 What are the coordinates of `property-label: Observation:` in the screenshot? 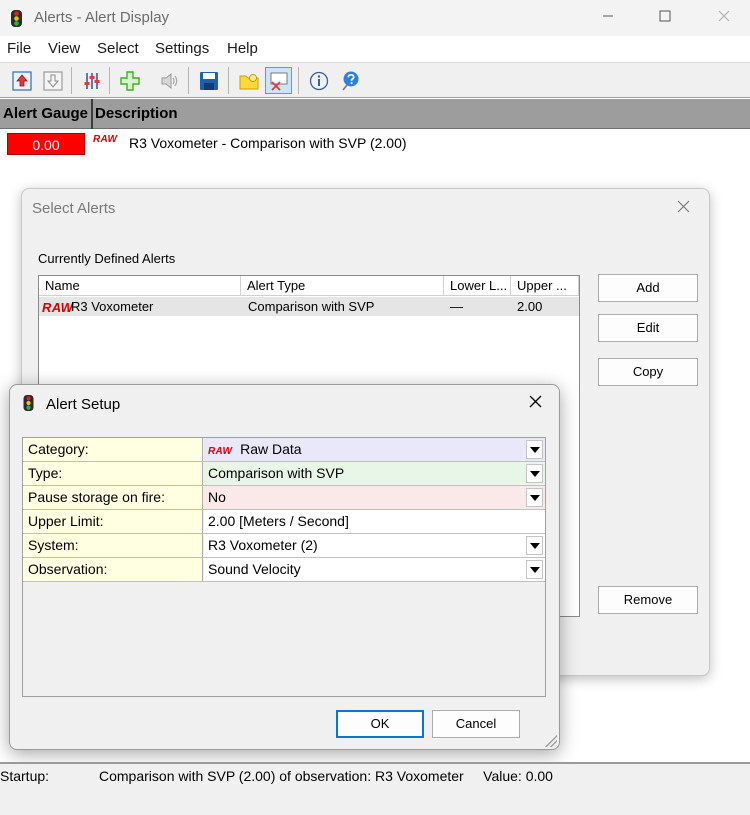 It's located at (113, 569).